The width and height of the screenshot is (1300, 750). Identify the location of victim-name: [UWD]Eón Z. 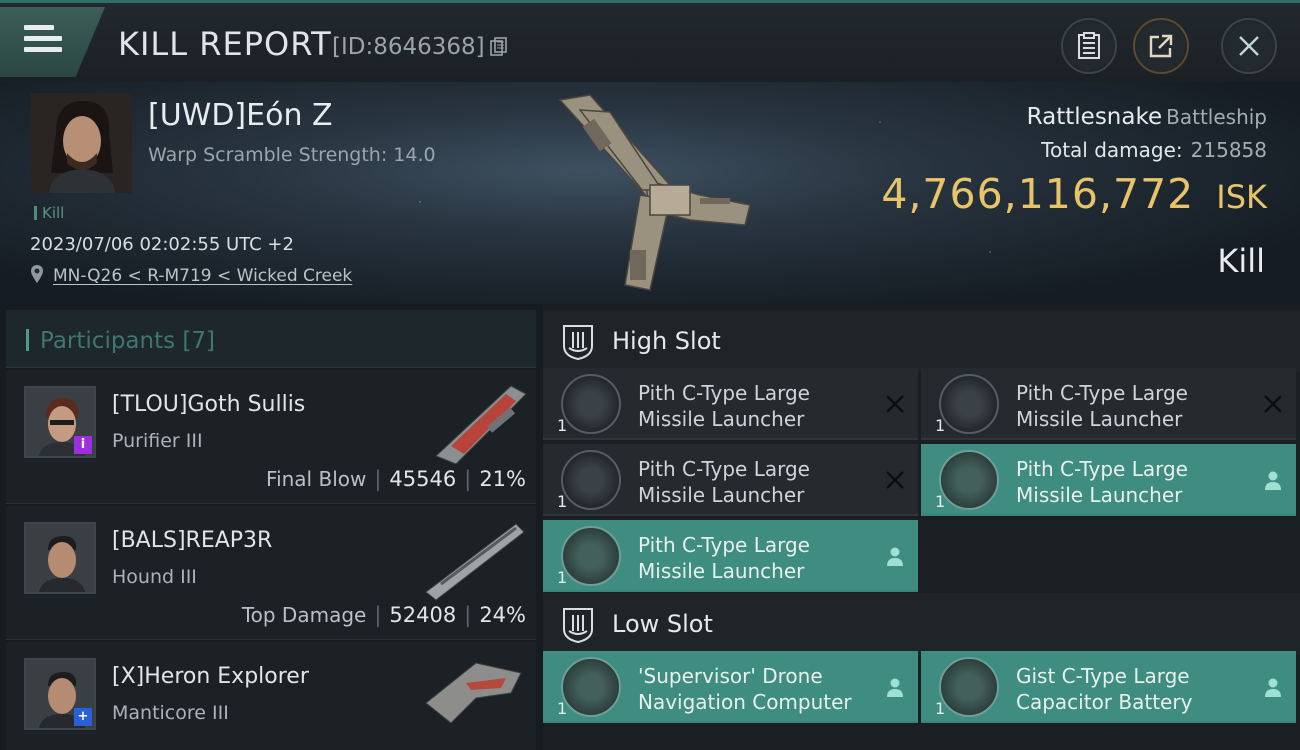
(240, 115).